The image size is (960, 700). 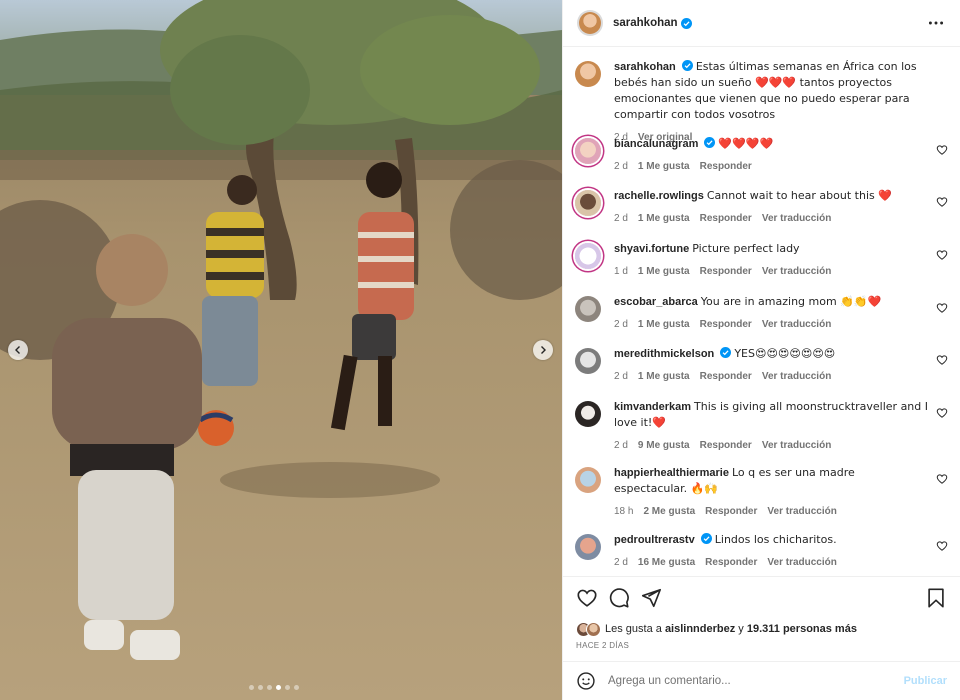 What do you see at coordinates (753, 681) in the screenshot?
I see `comment-input` at bounding box center [753, 681].